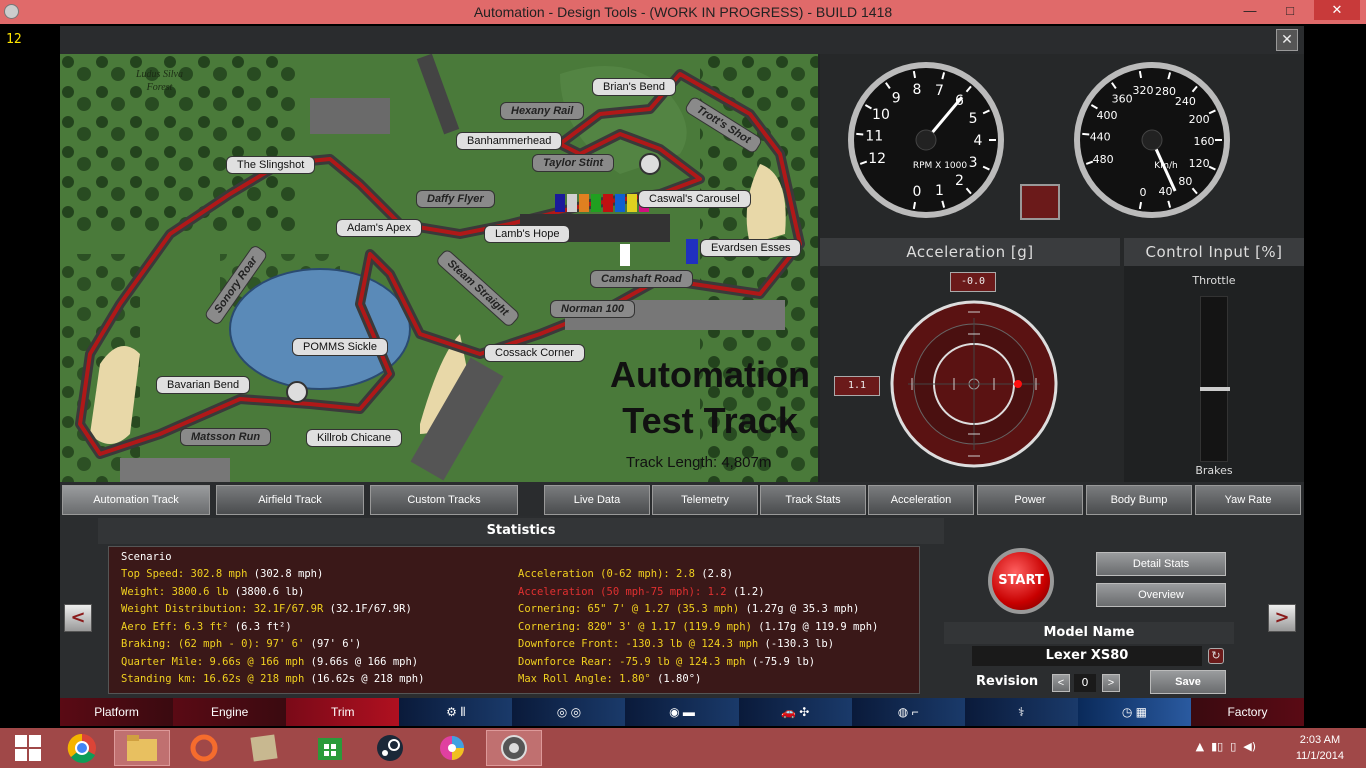 The width and height of the screenshot is (1366, 768). I want to click on accel-lateral-readout: 1.1, so click(857, 386).